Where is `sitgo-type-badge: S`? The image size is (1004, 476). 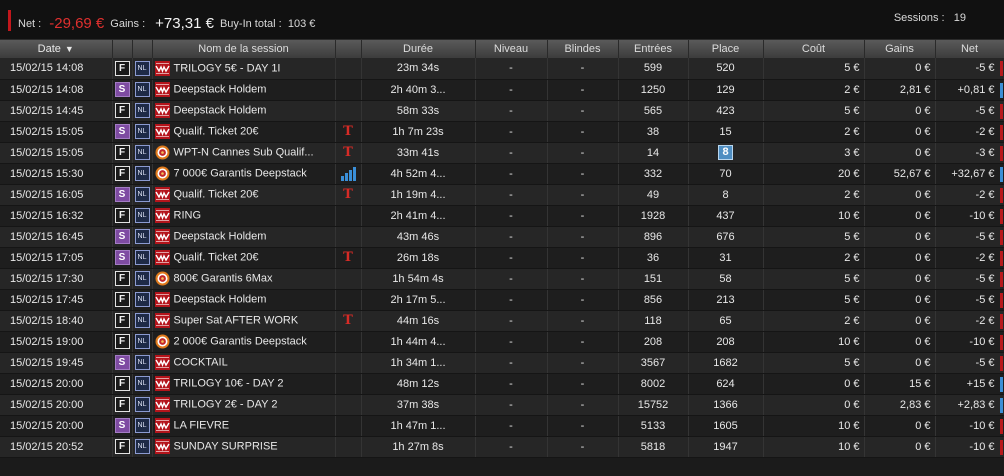
sitgo-type-badge: S is located at coordinates (122, 131).